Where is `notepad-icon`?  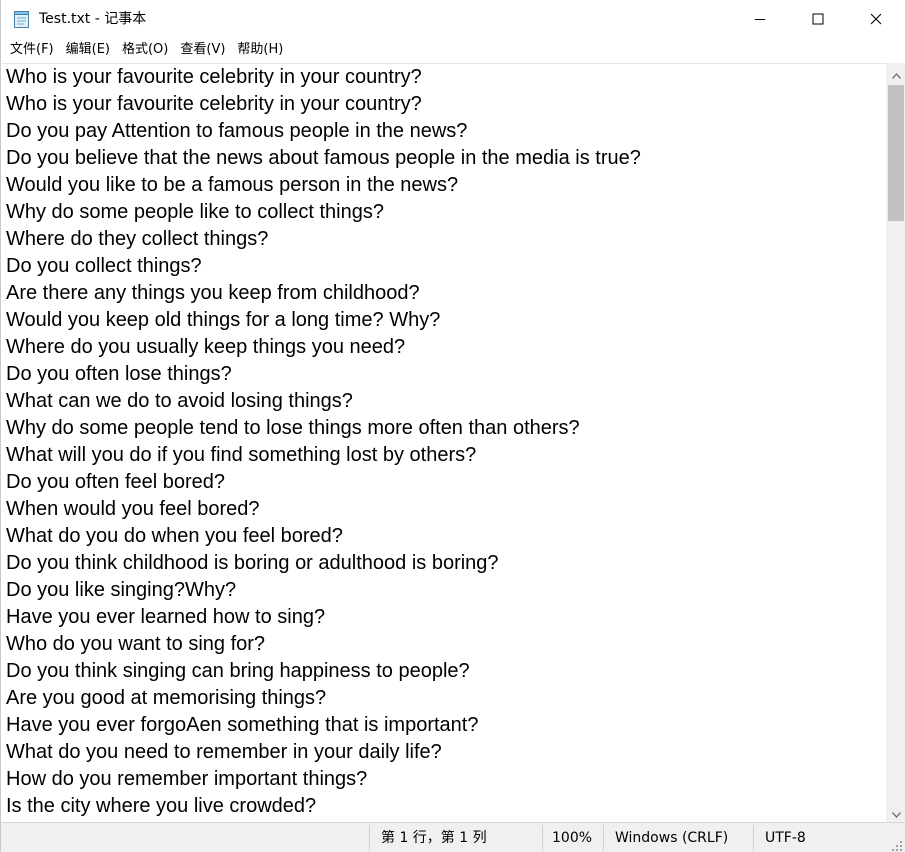 notepad-icon is located at coordinates (22, 19).